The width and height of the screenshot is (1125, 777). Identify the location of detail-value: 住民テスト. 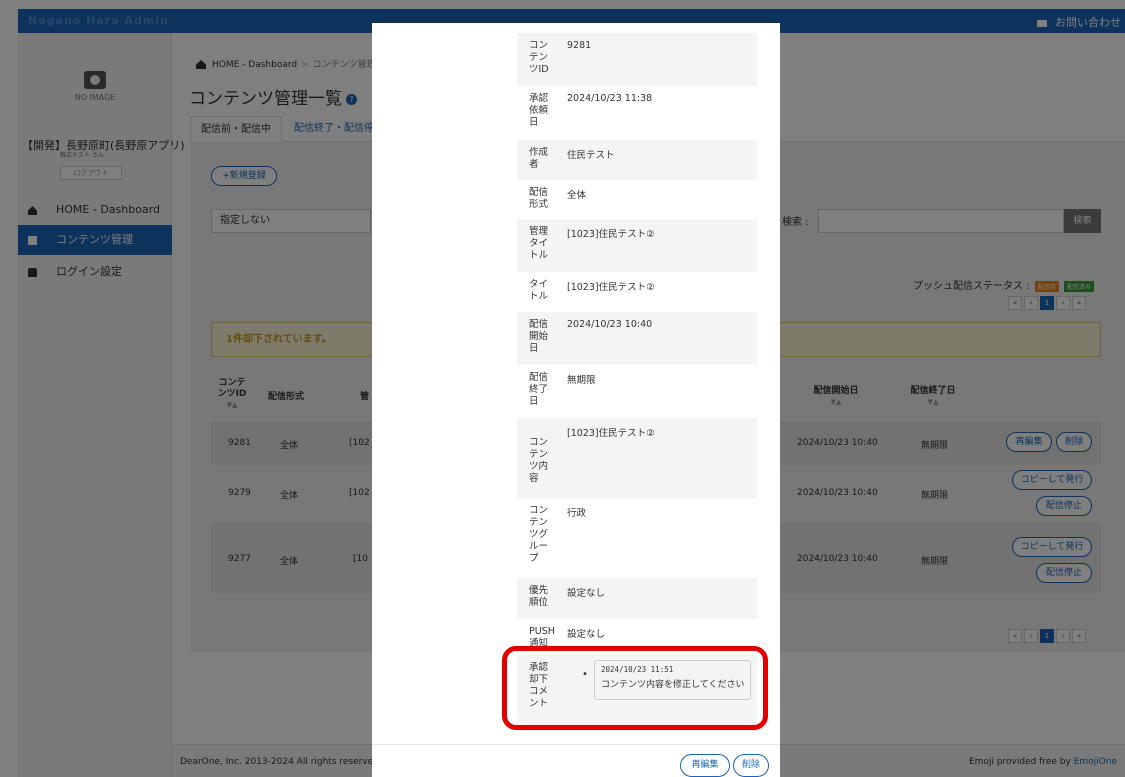
(591, 155).